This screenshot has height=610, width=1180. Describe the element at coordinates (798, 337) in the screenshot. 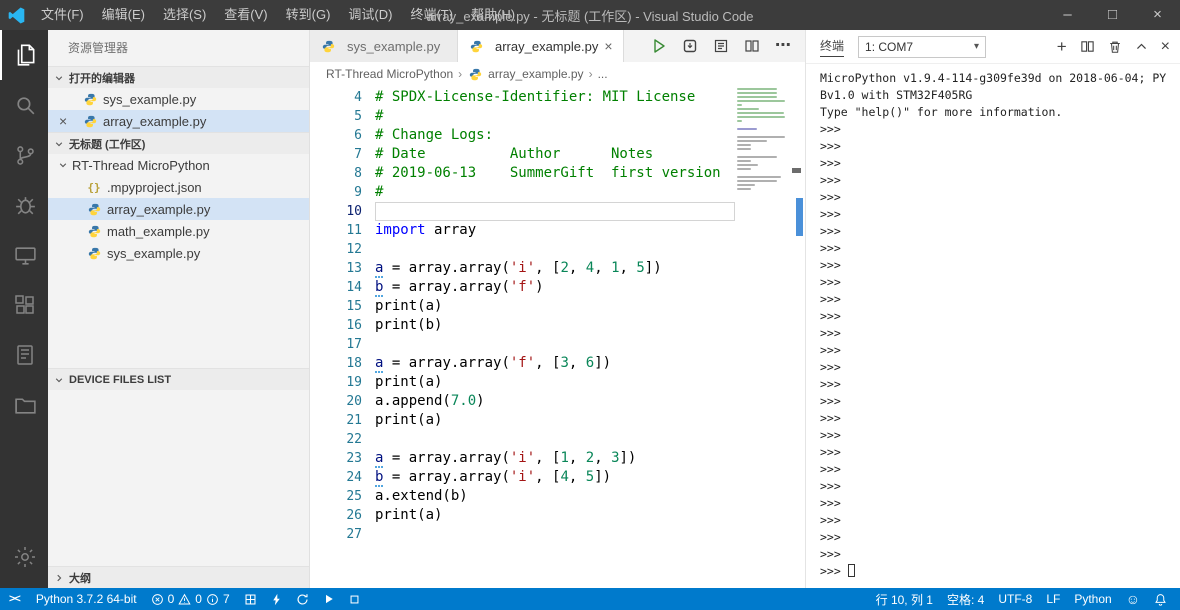

I see `overview-ruler` at that location.